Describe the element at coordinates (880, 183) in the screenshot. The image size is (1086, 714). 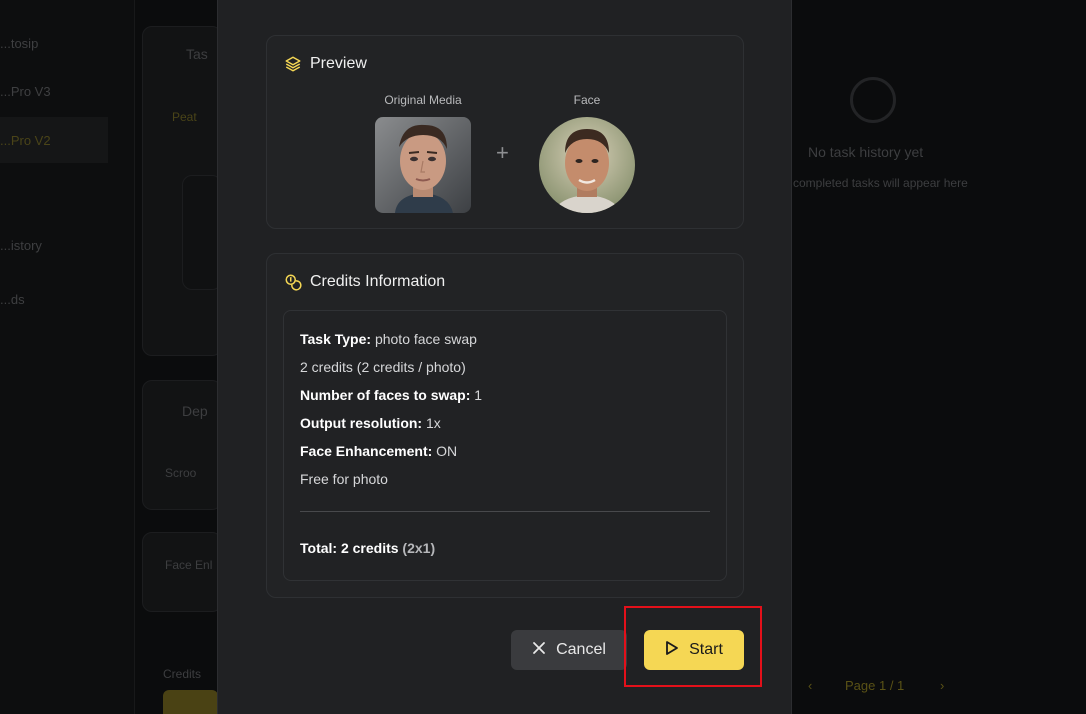
I see `history-empty-subtitle: completed tasks will appear here` at that location.